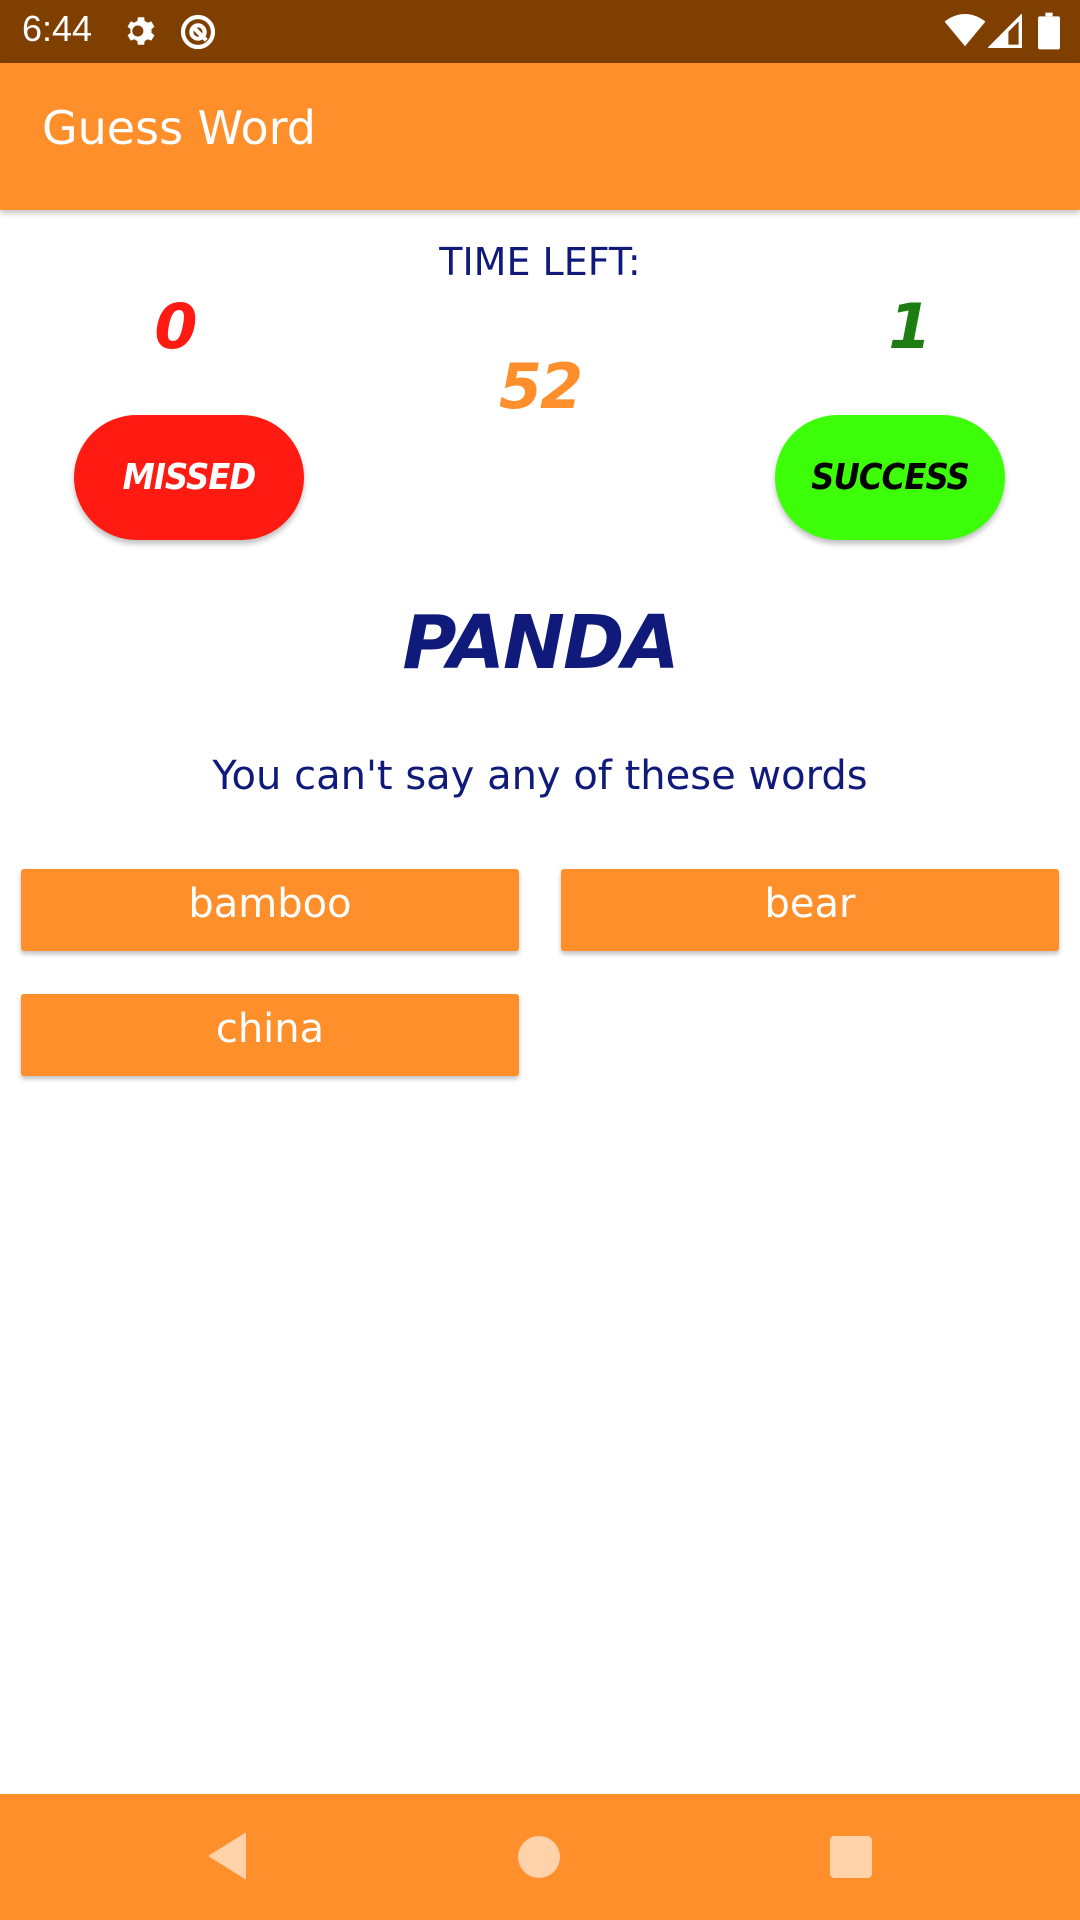 The height and width of the screenshot is (1920, 1080). What do you see at coordinates (57, 28) in the screenshot?
I see `status-time: 6:44` at bounding box center [57, 28].